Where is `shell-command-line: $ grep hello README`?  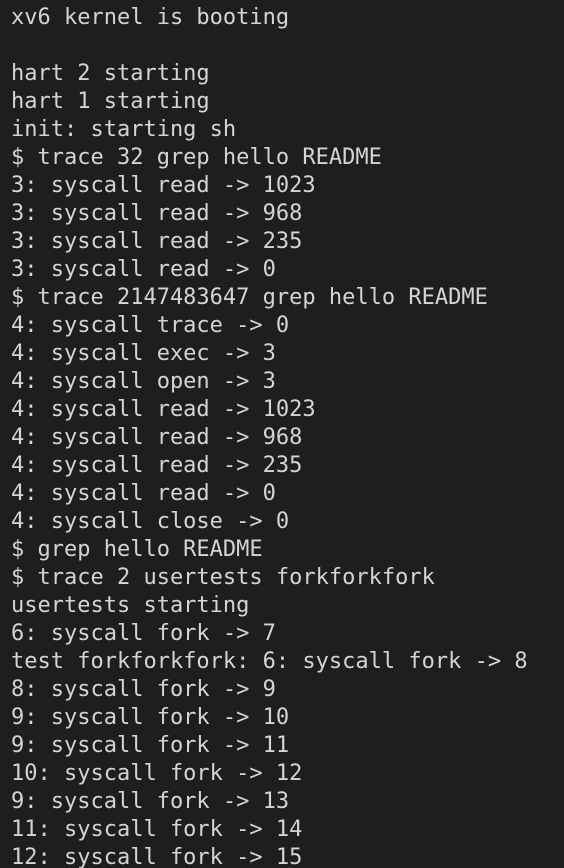
shell-command-line: $ grep hello README is located at coordinates (137, 549).